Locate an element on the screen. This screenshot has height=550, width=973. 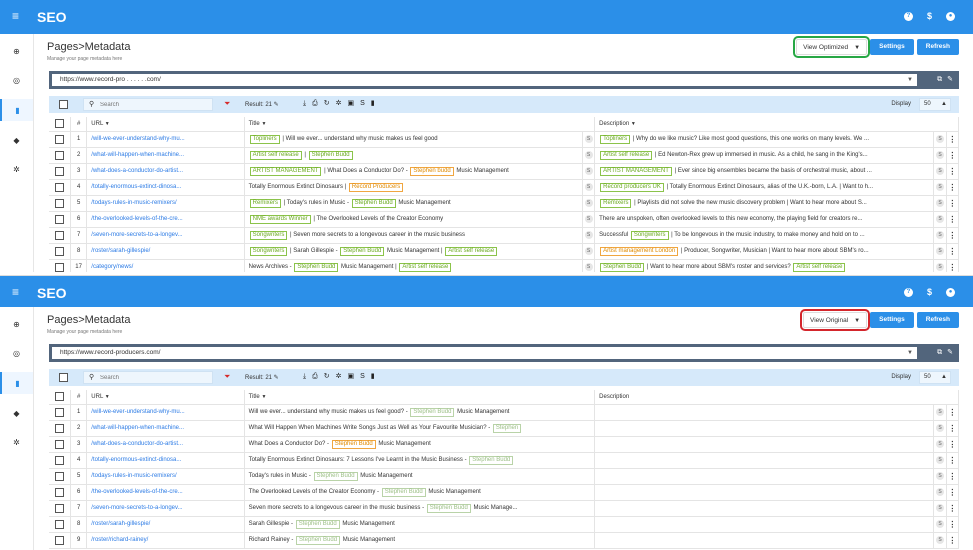
tag-icon: ◆ is located at coordinates (16, 413).